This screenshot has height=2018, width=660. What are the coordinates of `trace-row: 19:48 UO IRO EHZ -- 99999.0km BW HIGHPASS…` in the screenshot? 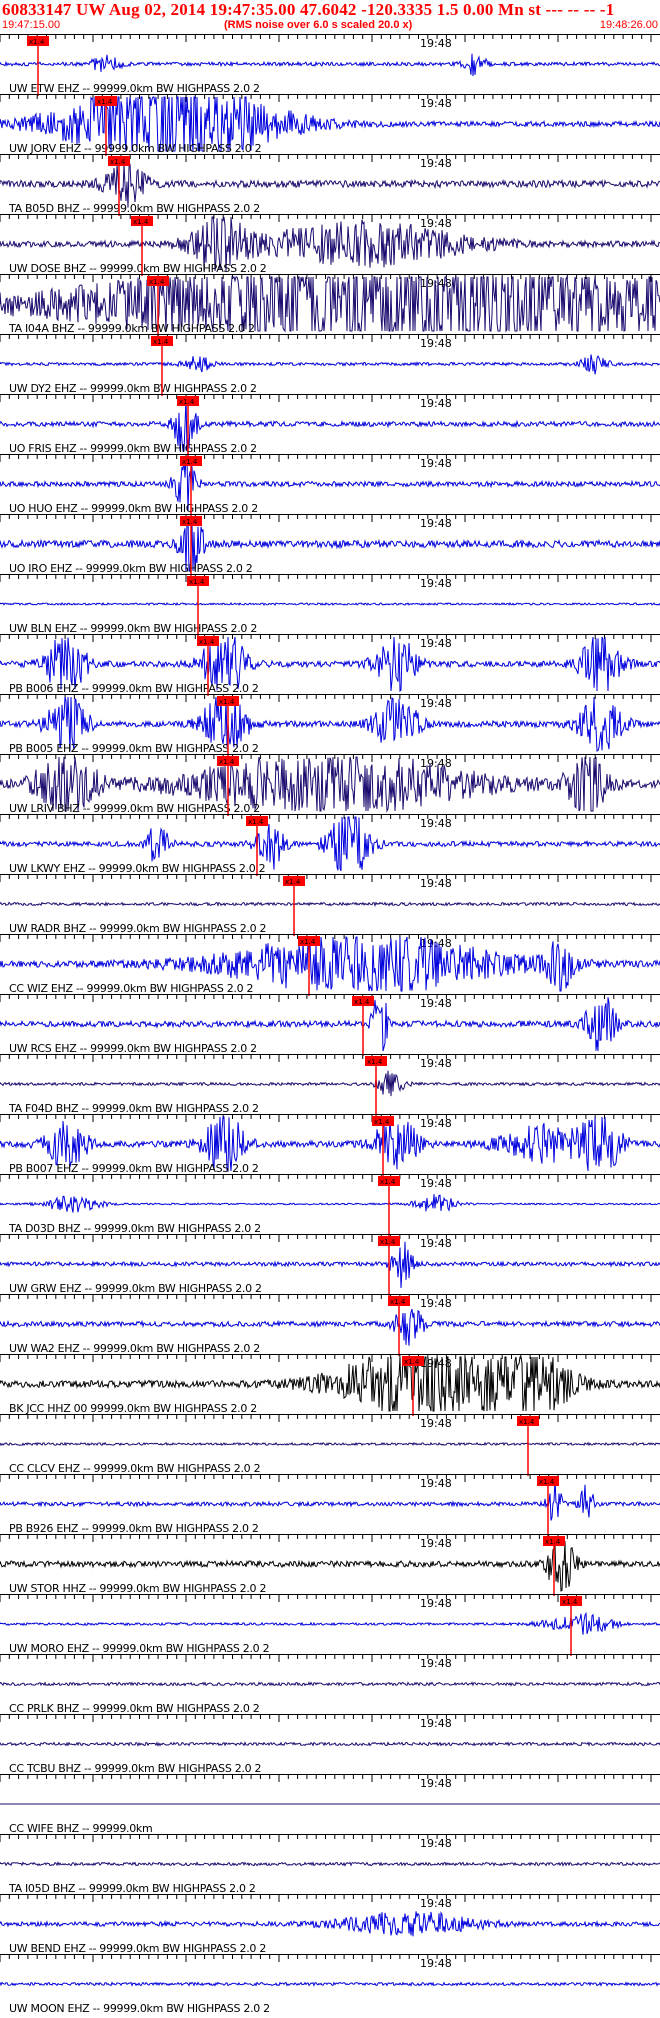 It's located at (330, 545).